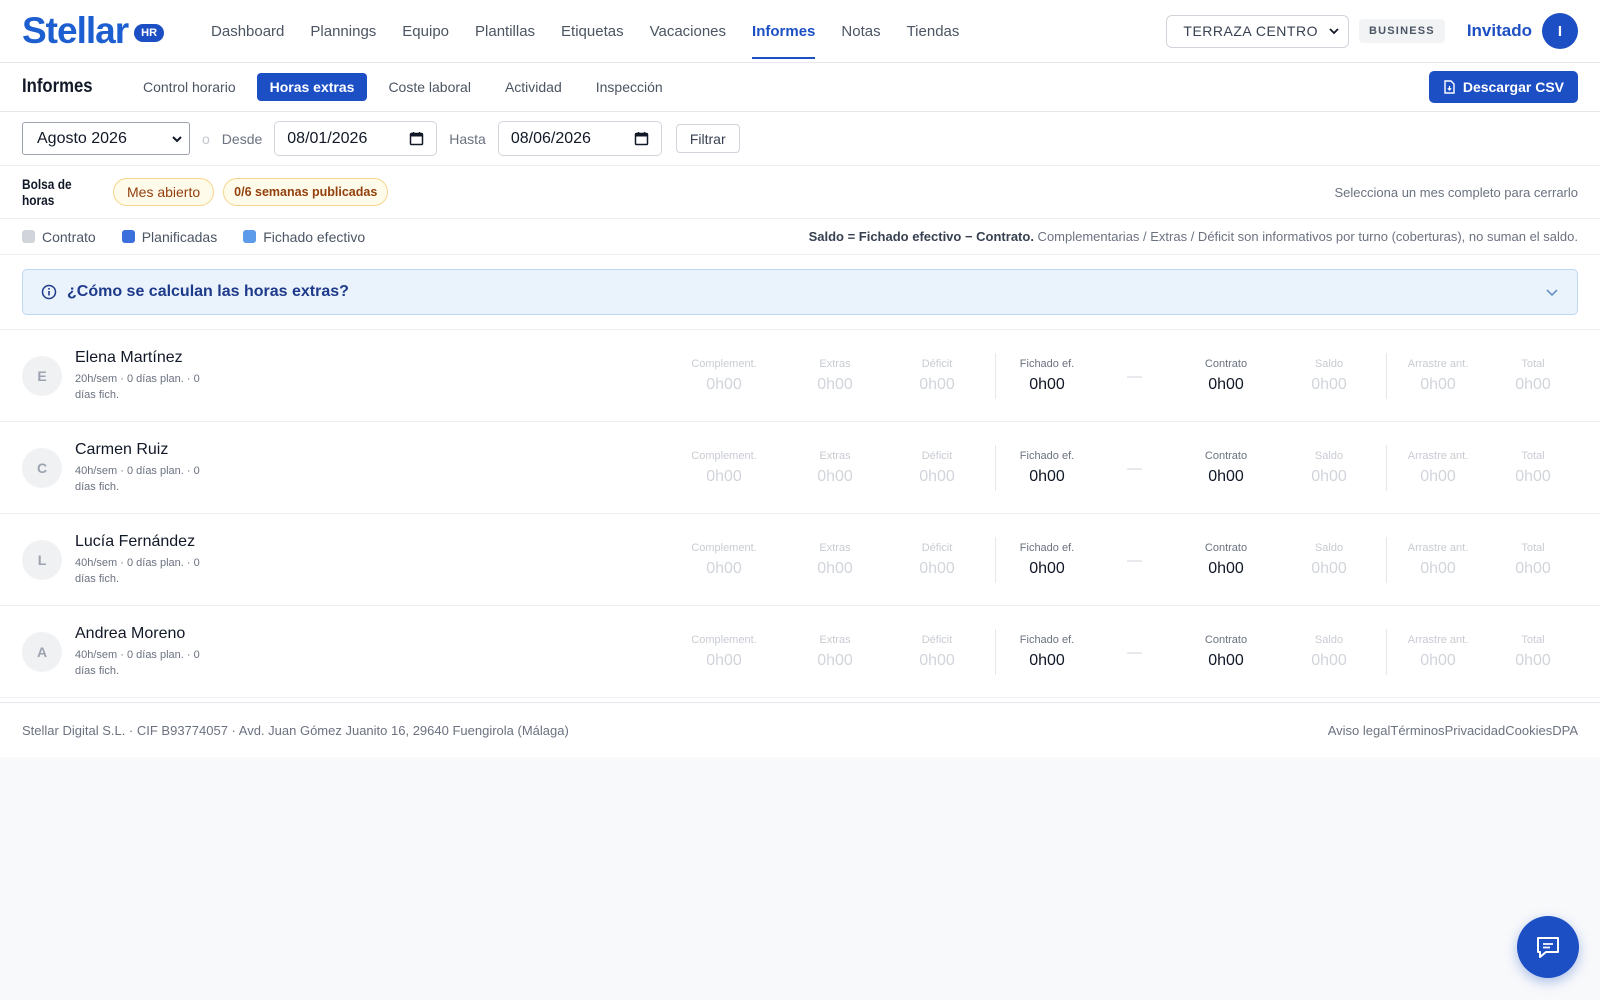  I want to click on user-avatar: I, so click(1560, 31).